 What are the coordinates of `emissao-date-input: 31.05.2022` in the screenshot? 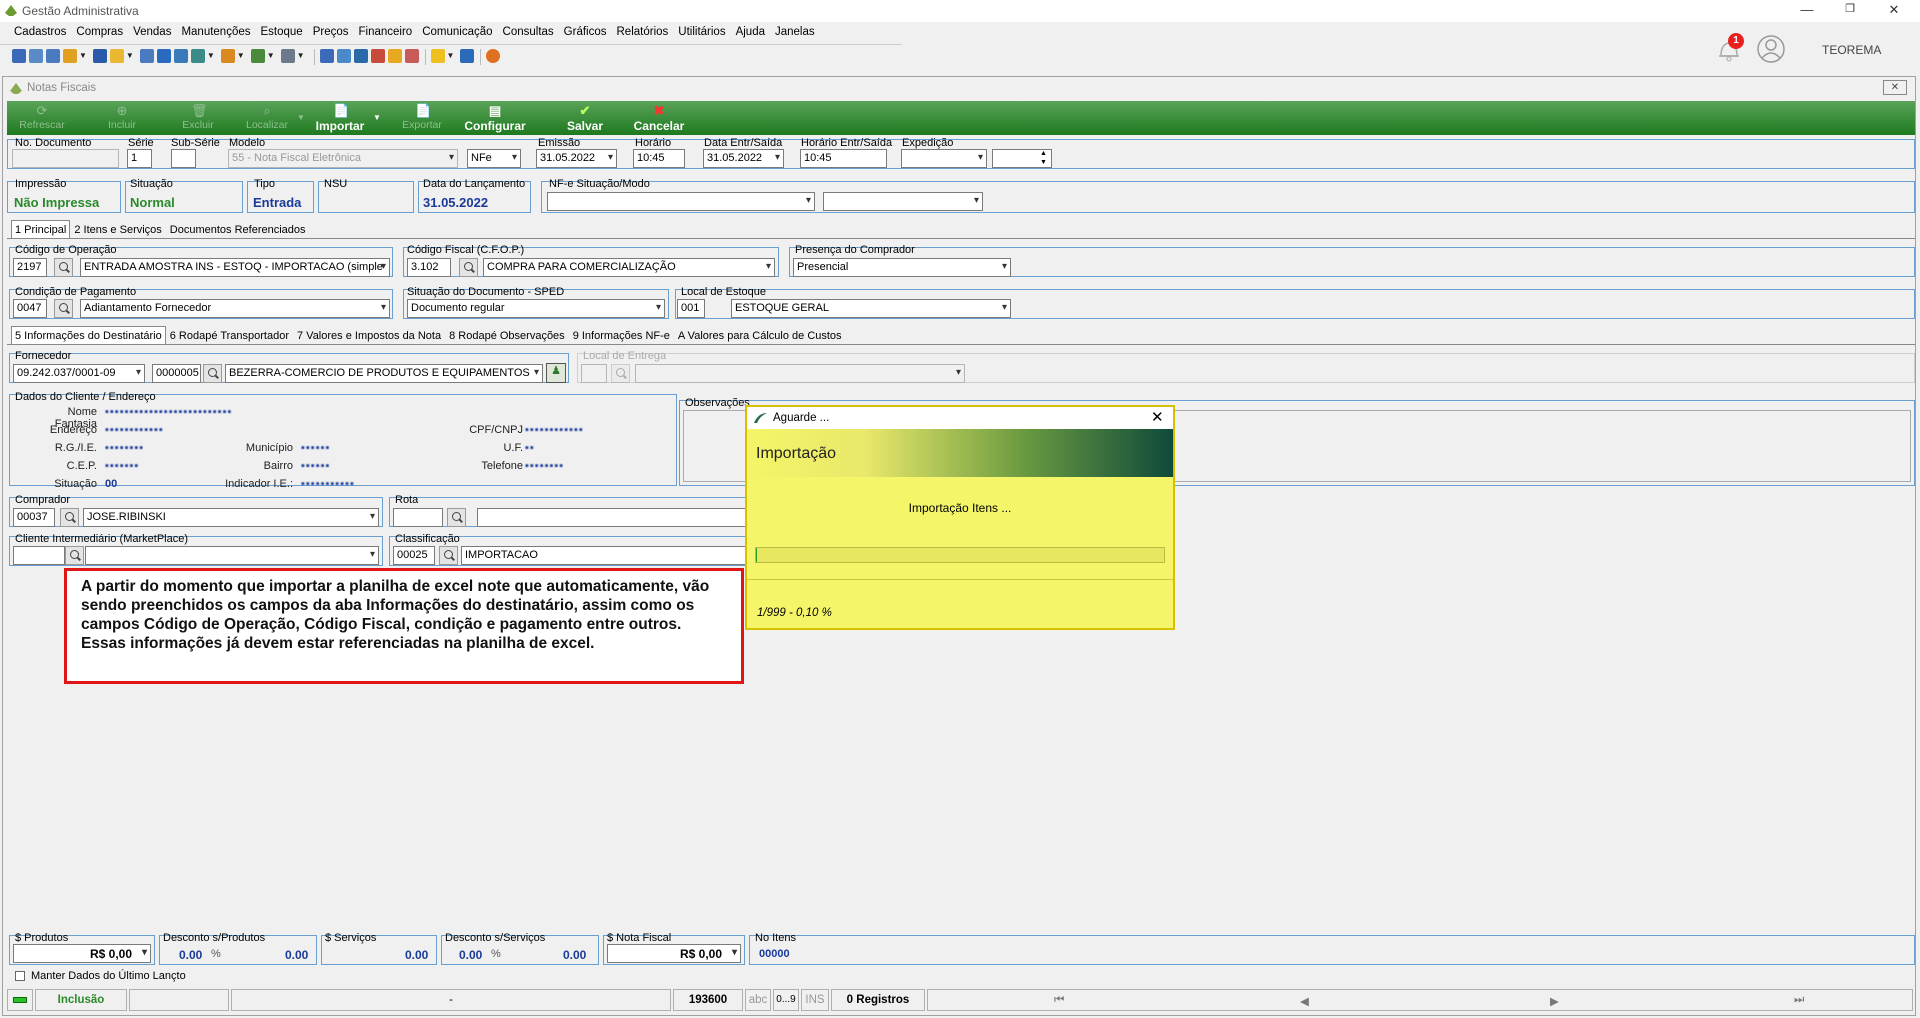 It's located at (576, 158).